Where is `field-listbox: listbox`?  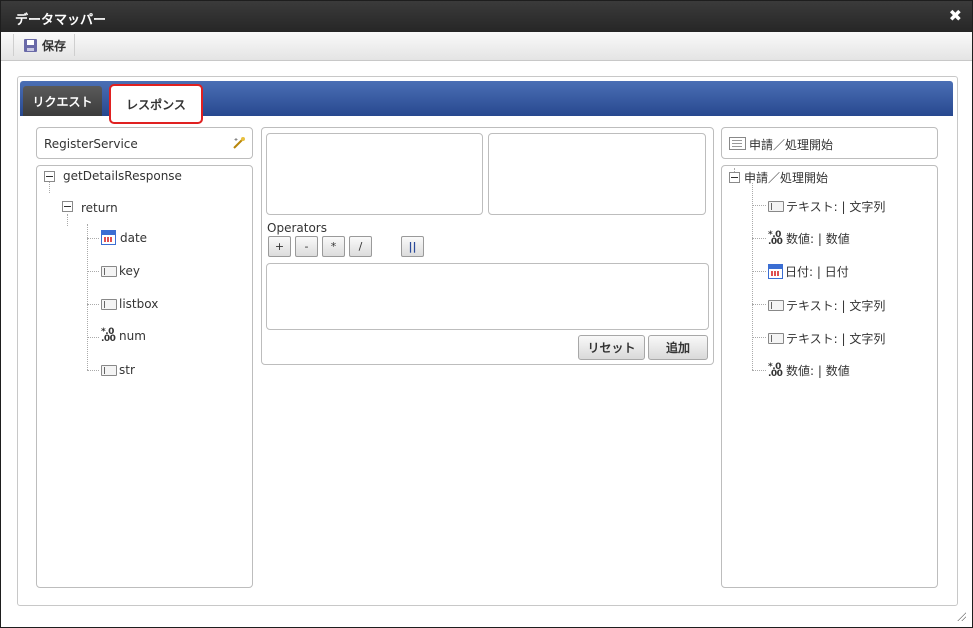 field-listbox: listbox is located at coordinates (129, 304).